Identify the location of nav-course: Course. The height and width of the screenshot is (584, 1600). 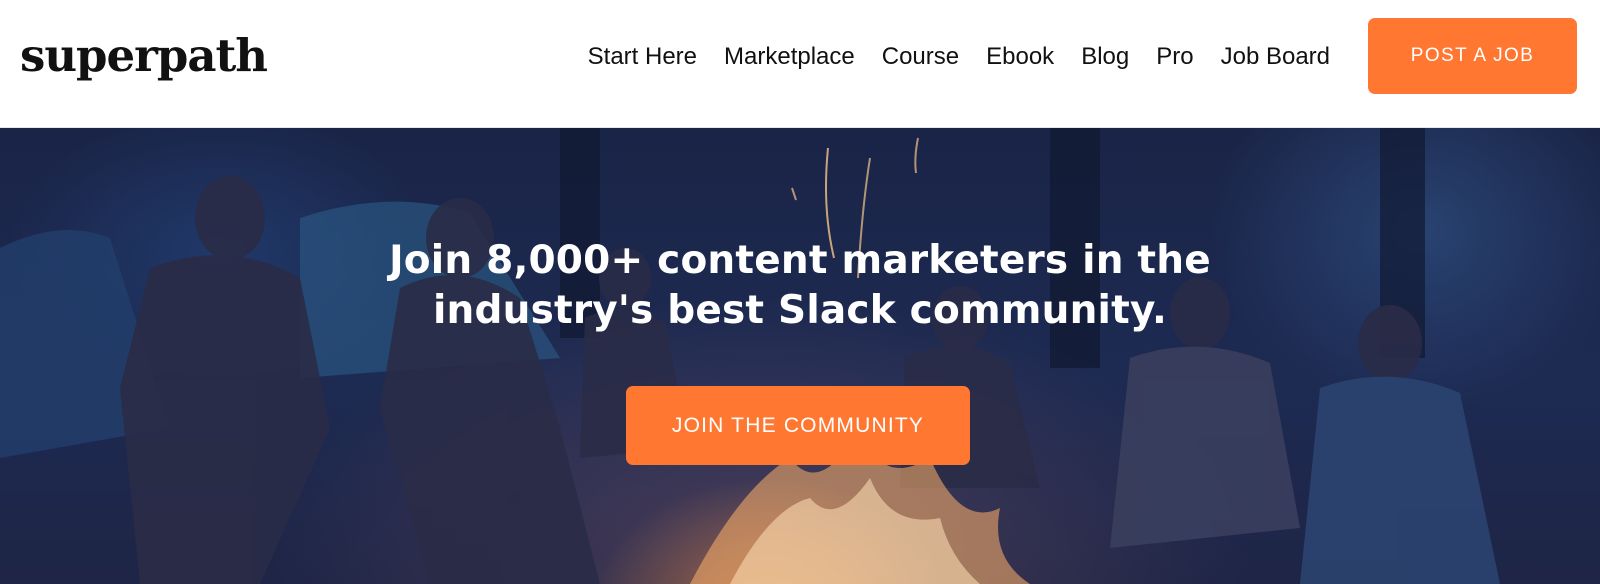
(920, 57).